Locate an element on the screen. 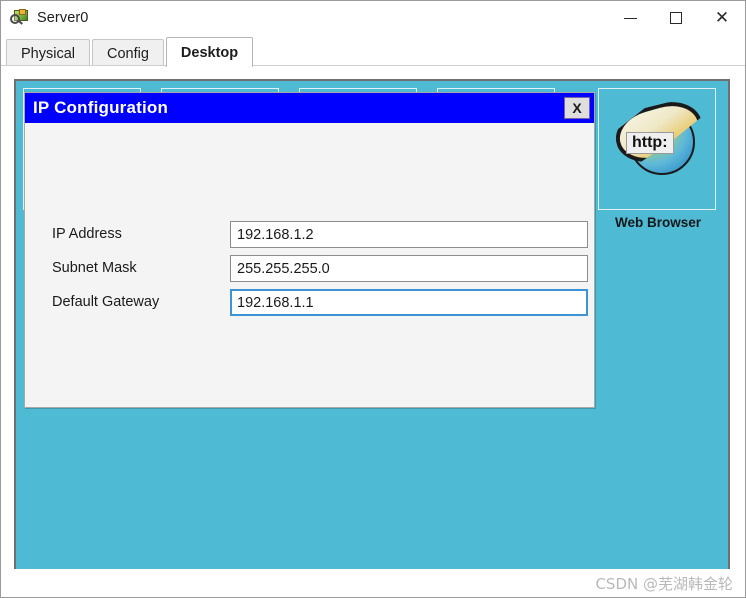  ip-address-label: IP Address is located at coordinates (87, 234).